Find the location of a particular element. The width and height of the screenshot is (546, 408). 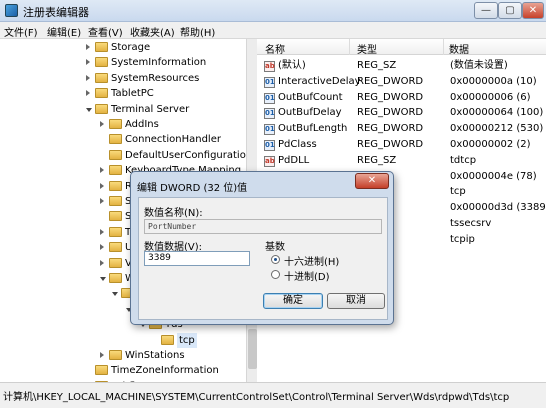

value-name: OutBufLength is located at coordinates (313, 129).